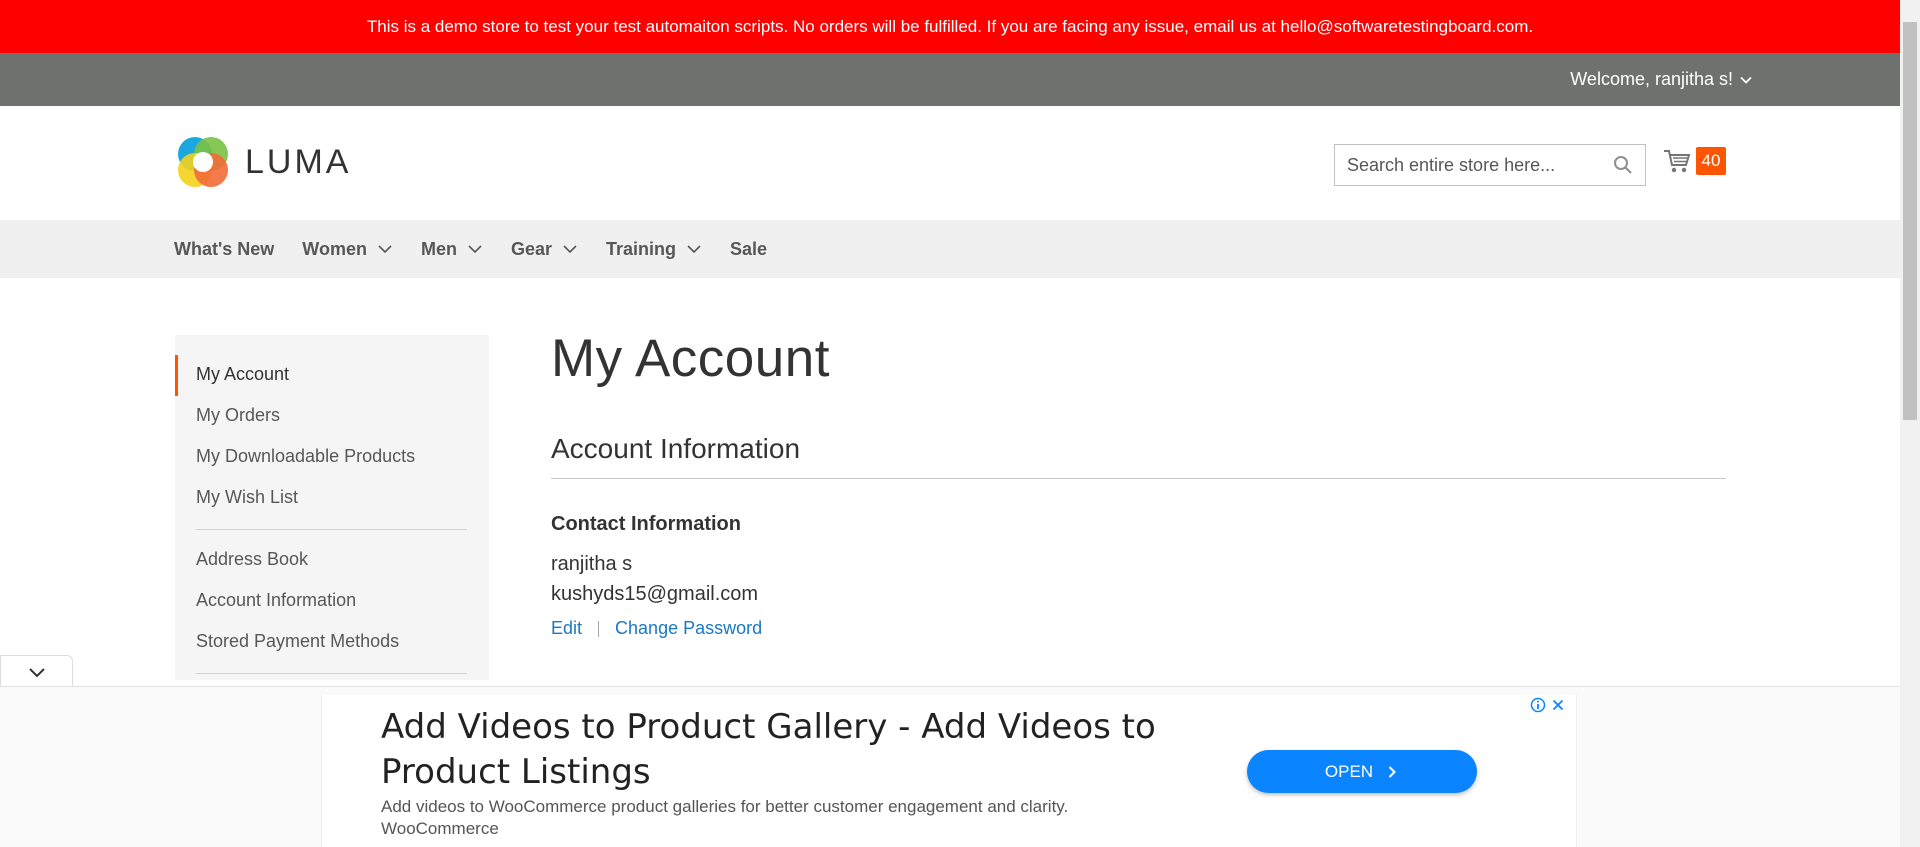 This screenshot has width=1920, height=847. What do you see at coordinates (332, 642) in the screenshot?
I see `sidebar-item-stored-payment-methods: Stored Payment Methods` at bounding box center [332, 642].